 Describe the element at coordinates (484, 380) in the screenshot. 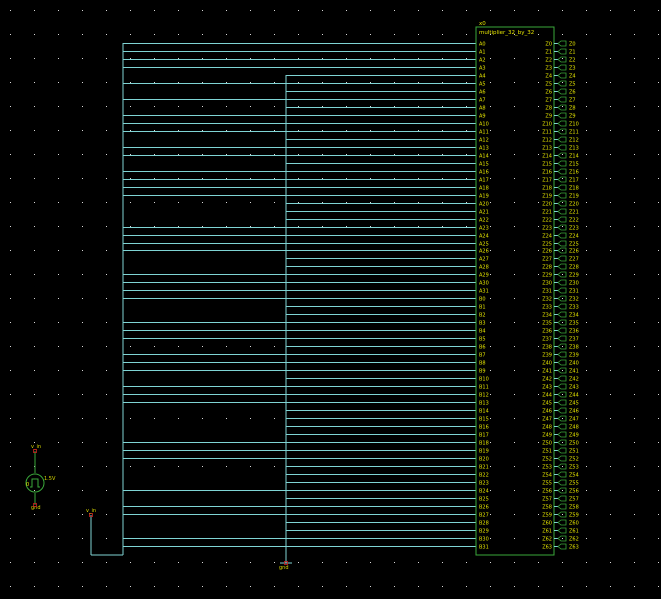

I see `input-pin-label: B10` at that location.